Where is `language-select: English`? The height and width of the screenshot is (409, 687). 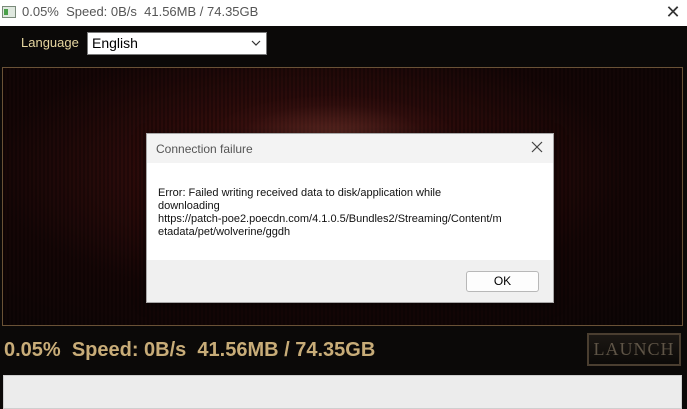 language-select: English is located at coordinates (177, 43).